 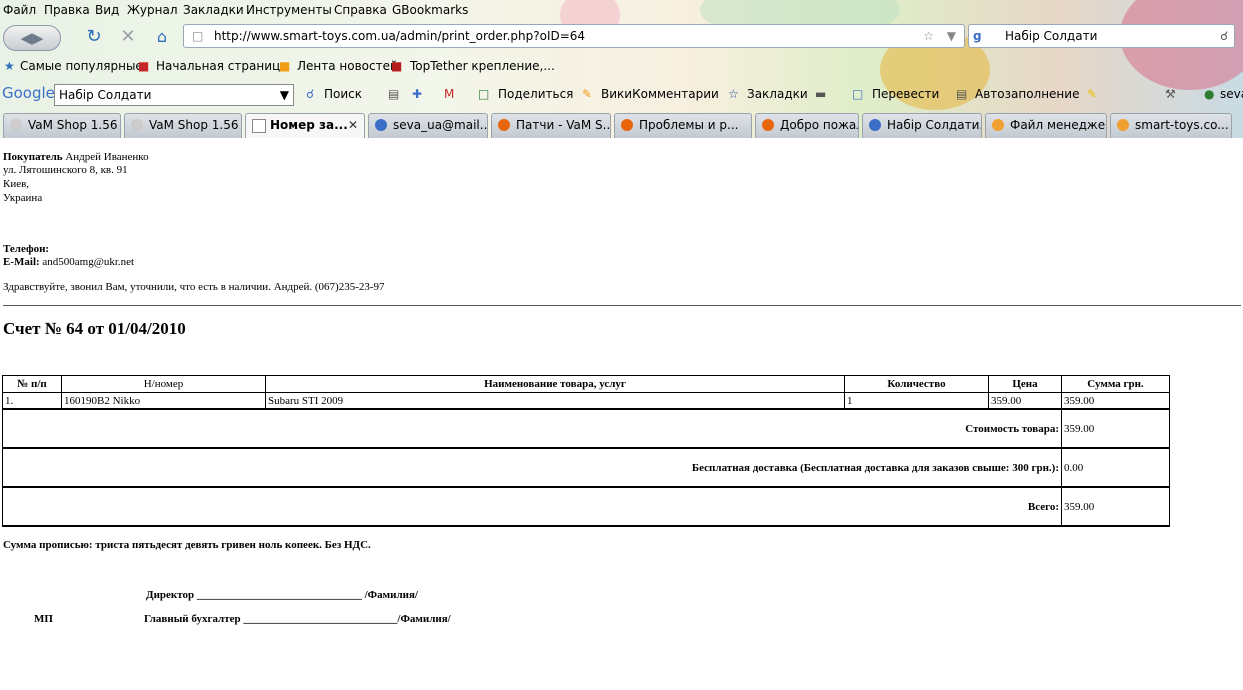 I want to click on back-forward-button: ◀▶, so click(x=32, y=38).